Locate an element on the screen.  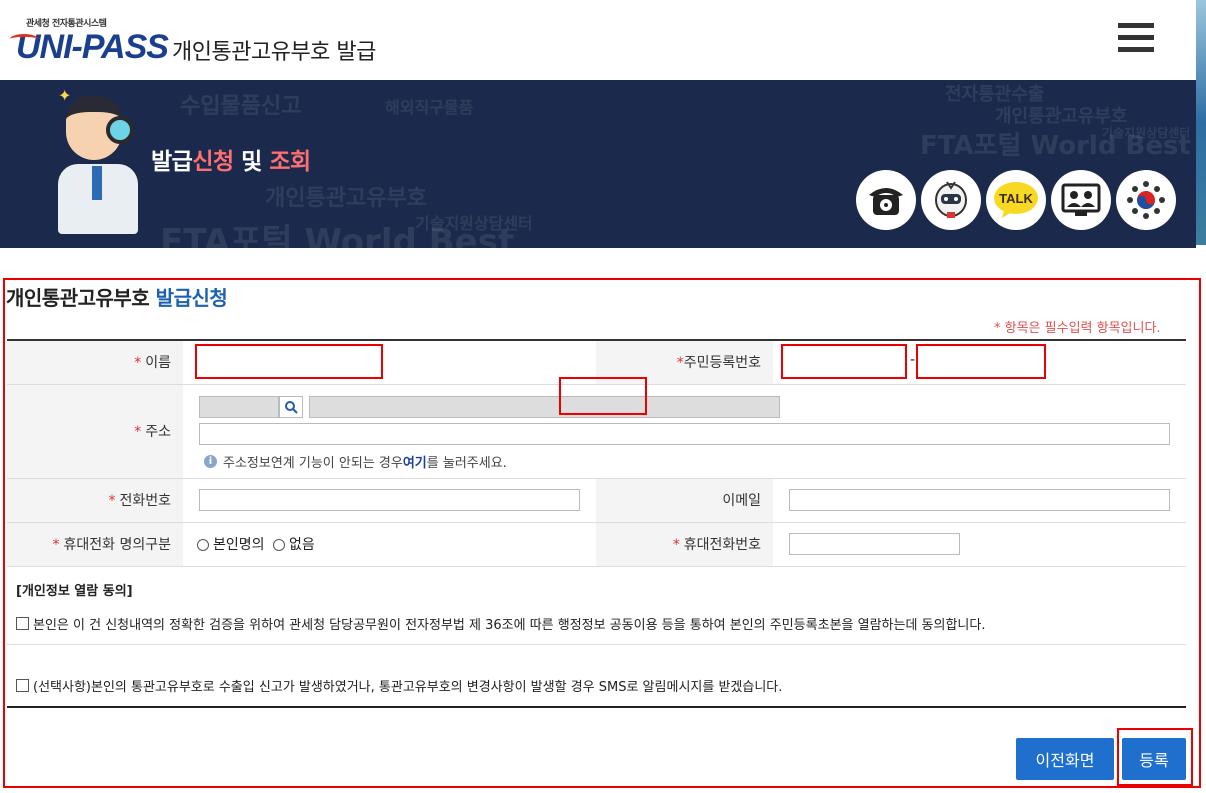
form-row-mobile: * 휴대전화 명의구분 본인명의 없음 * 휴대전화번호 is located at coordinates (596, 544).